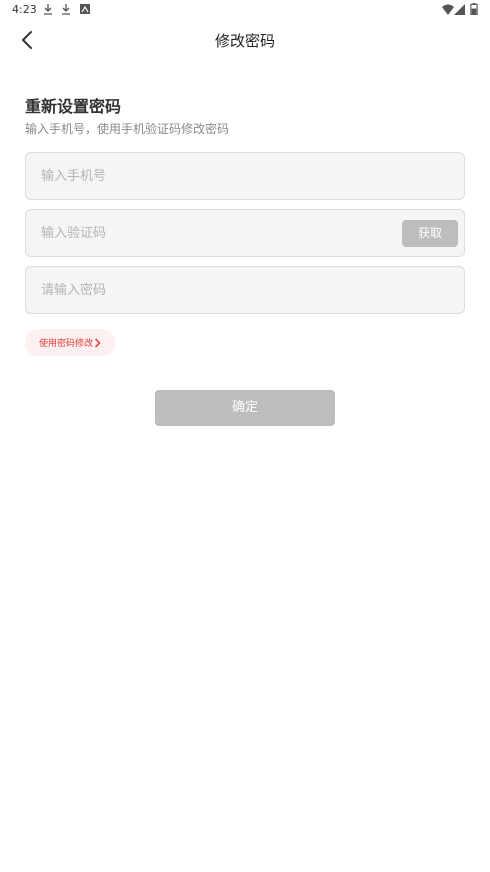 Image resolution: width=490 pixels, height=872 pixels. What do you see at coordinates (97, 342) in the screenshot?
I see `chevron-right-icon` at bounding box center [97, 342].